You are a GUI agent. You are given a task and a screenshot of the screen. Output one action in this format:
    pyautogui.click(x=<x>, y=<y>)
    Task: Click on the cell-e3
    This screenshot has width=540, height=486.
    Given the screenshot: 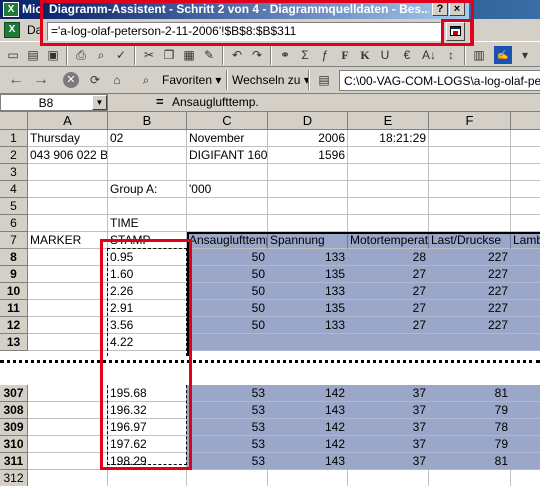 What is the action you would take?
    pyautogui.click(x=388, y=172)
    